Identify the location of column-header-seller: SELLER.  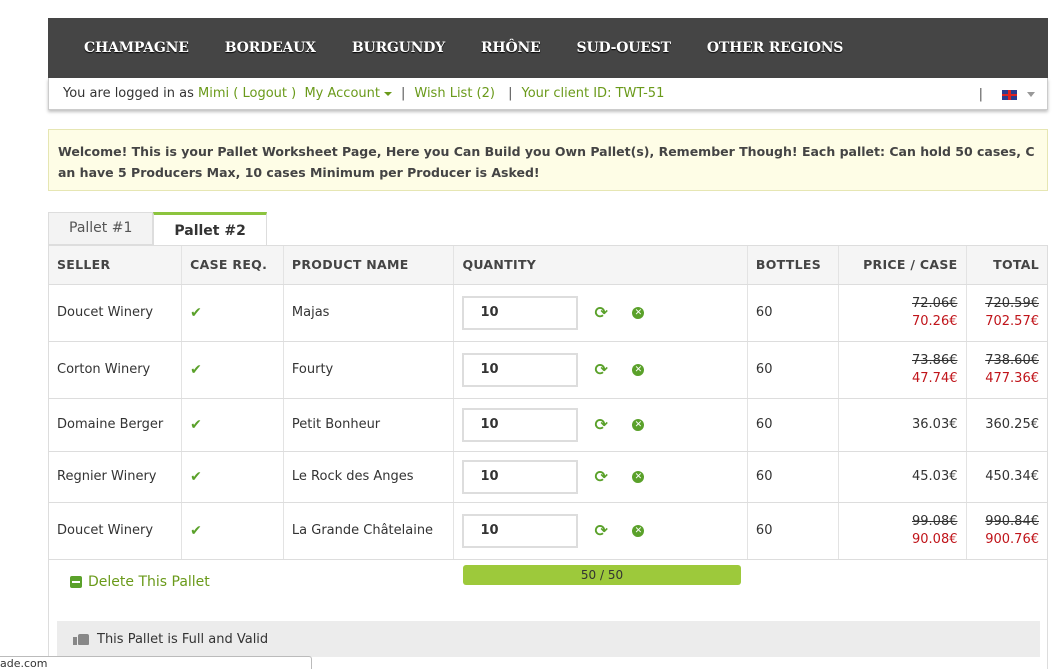
(116, 265).